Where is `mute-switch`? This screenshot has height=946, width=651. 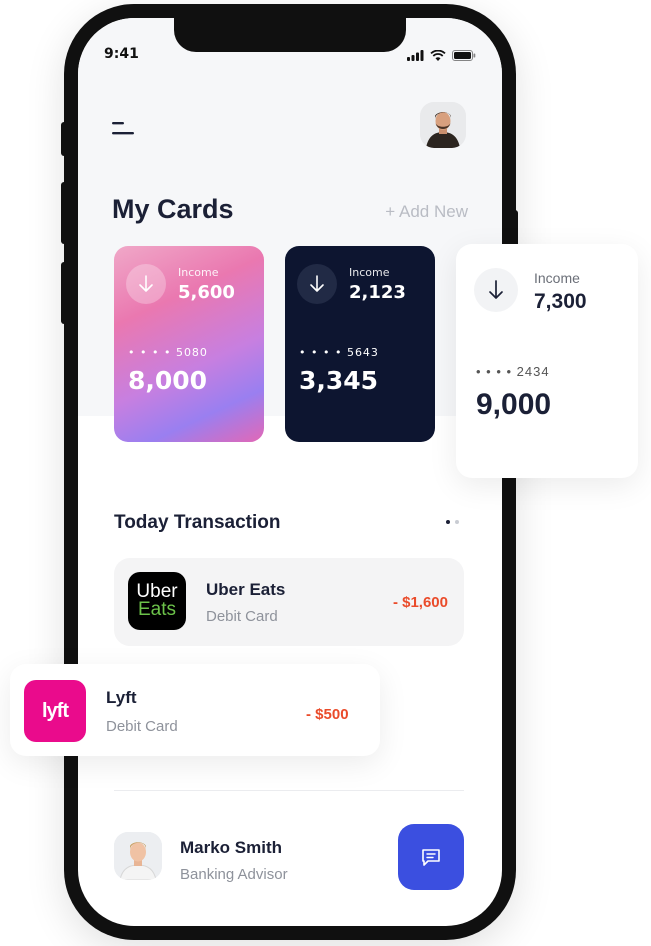 mute-switch is located at coordinates (64, 139).